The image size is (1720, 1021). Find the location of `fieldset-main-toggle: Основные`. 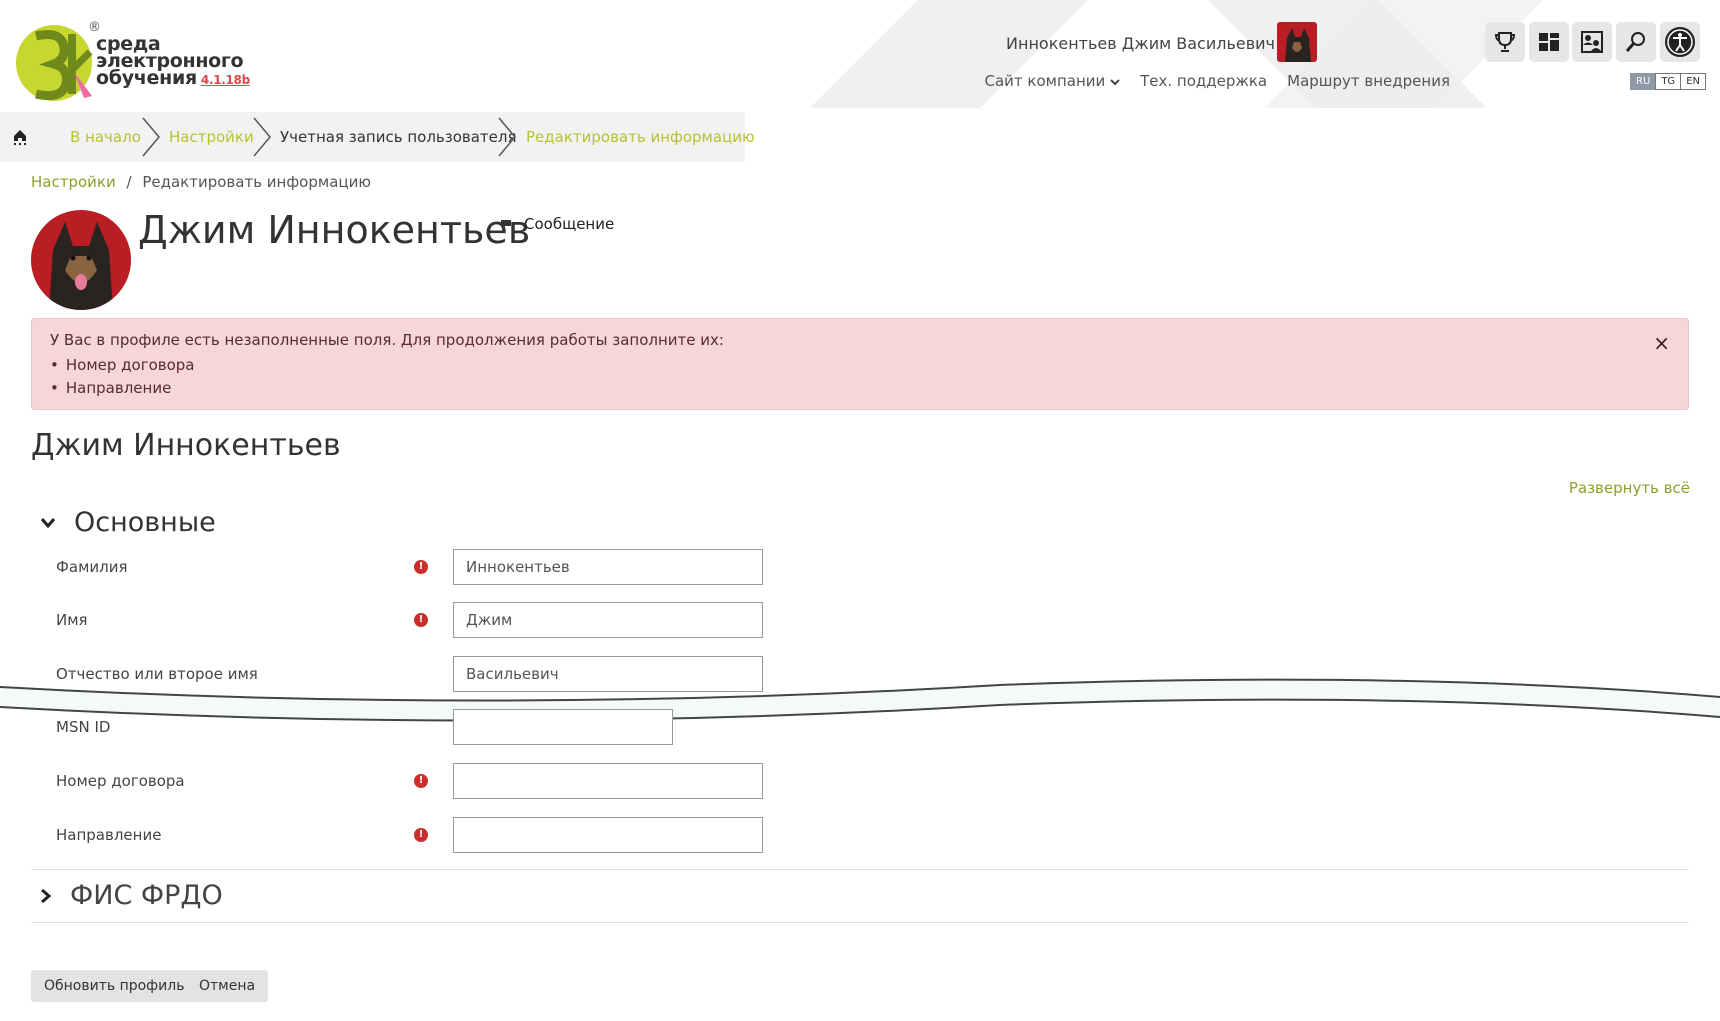

fieldset-main-toggle: Основные is located at coordinates (128, 522).